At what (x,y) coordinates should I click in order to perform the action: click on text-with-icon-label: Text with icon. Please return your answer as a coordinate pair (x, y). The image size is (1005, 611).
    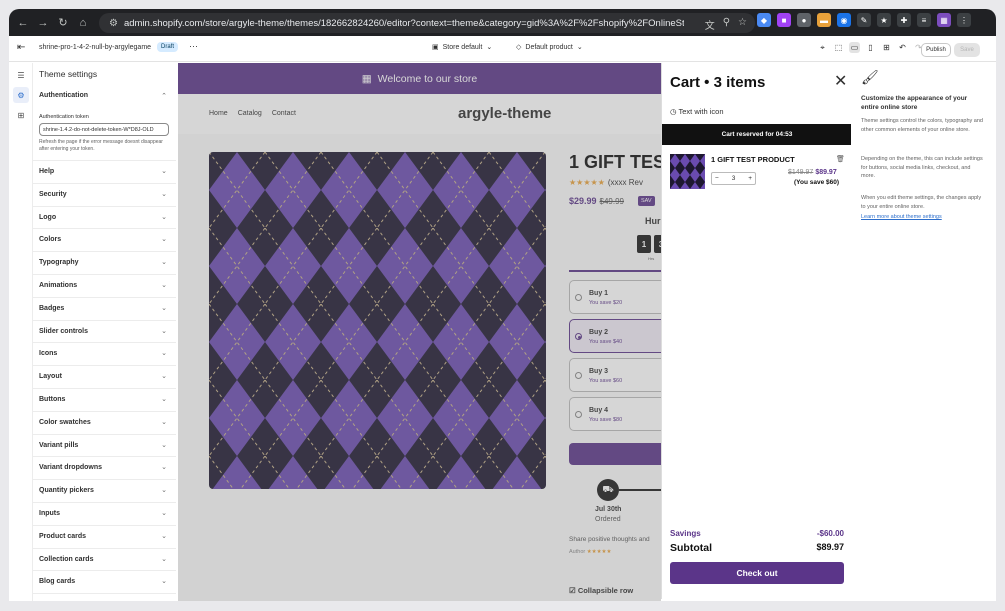
    Looking at the image, I should click on (701, 111).